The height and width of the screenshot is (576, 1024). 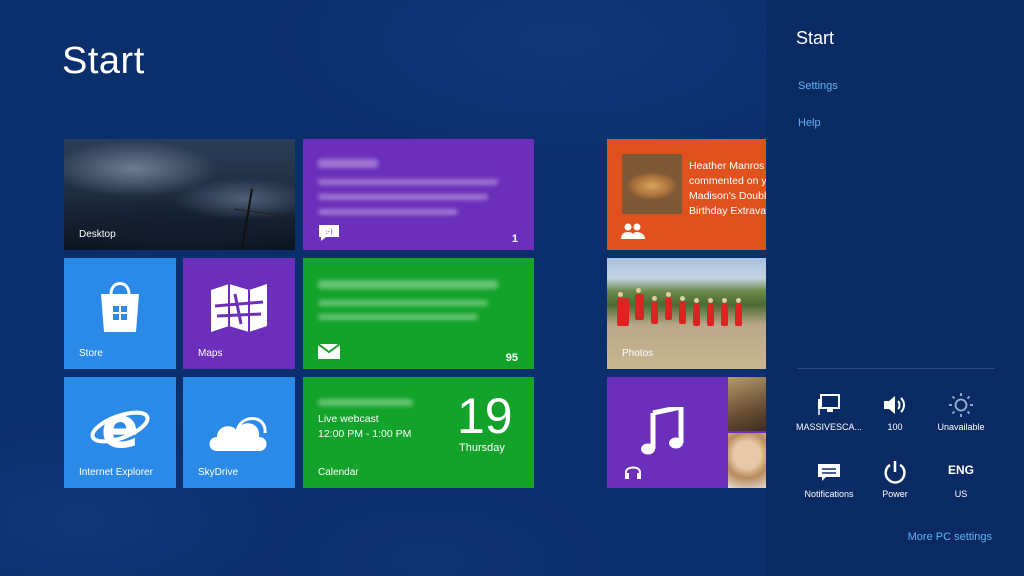 I want to click on tile-label: Store, so click(x=91, y=353).